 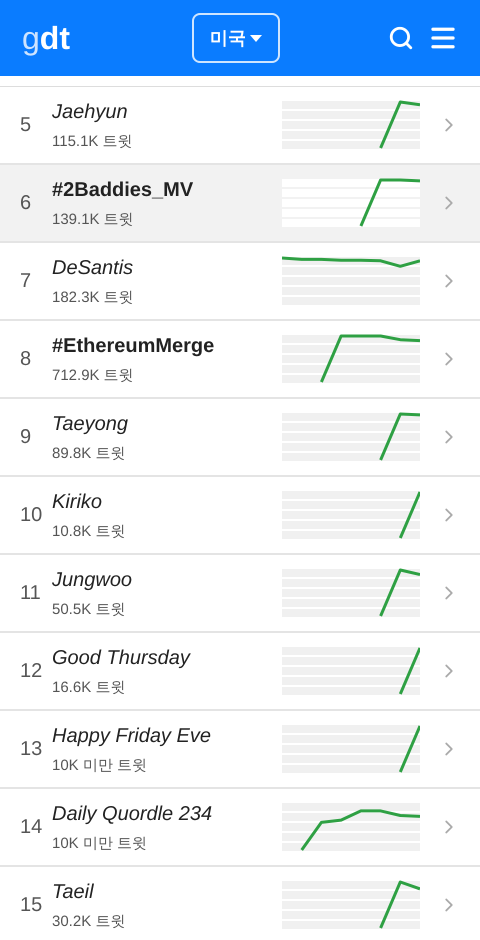 What do you see at coordinates (26, 281) in the screenshot?
I see `rank-number: 7` at bounding box center [26, 281].